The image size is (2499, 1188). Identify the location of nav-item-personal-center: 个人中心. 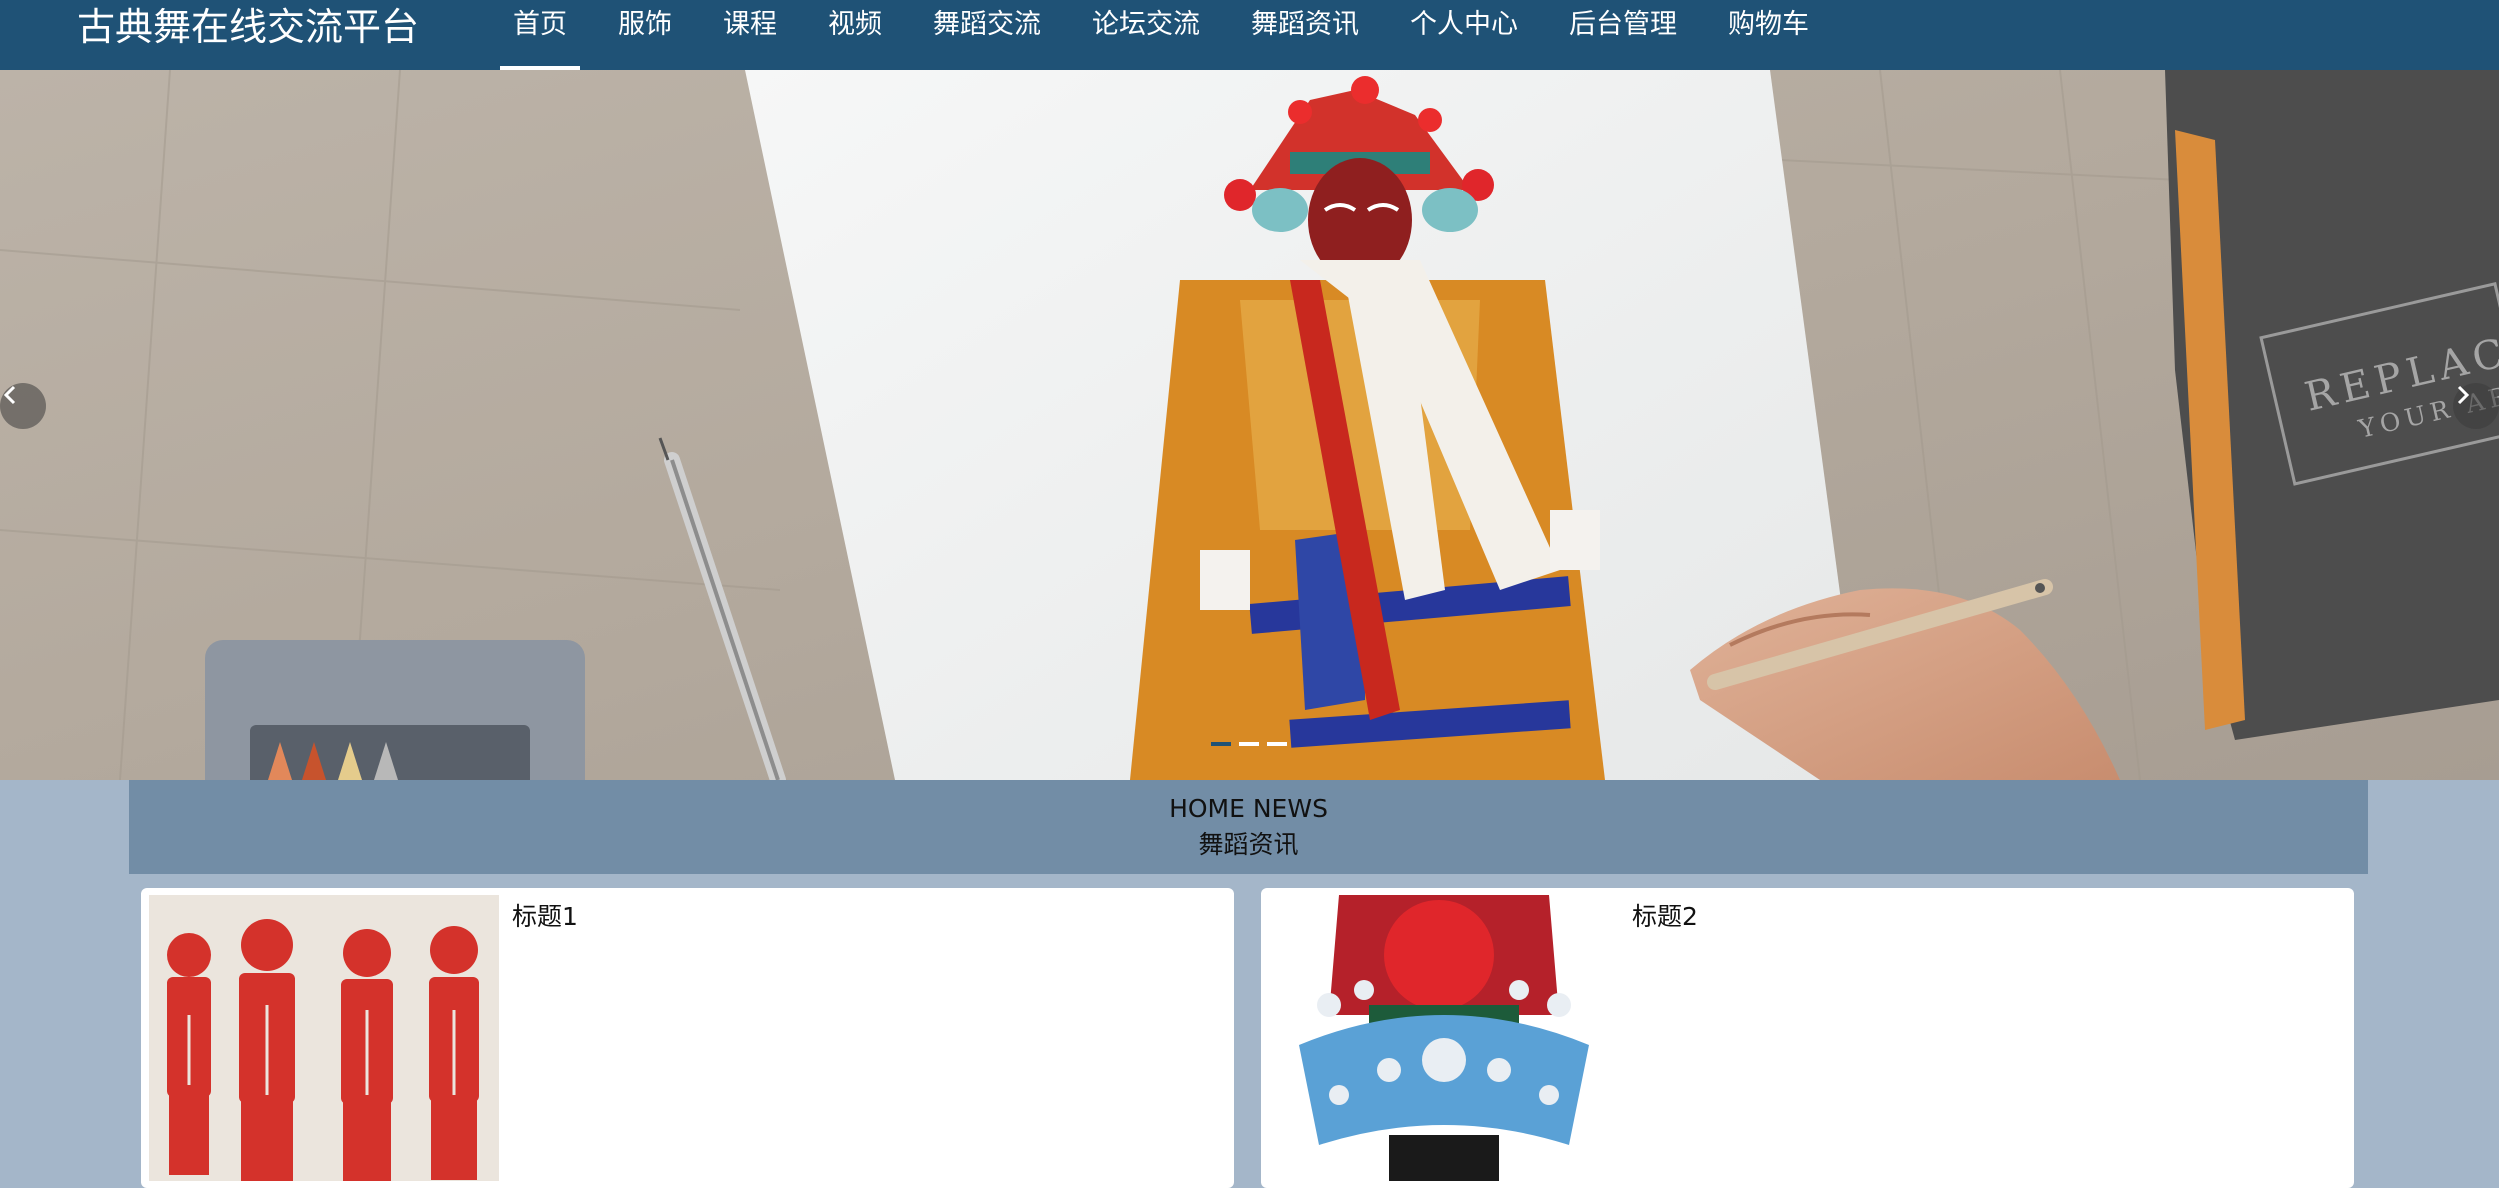
(1464, 35).